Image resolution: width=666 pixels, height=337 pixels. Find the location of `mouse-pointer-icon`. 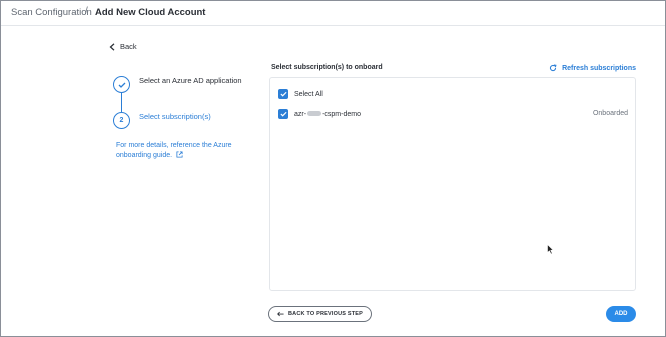

mouse-pointer-icon is located at coordinates (550, 249).